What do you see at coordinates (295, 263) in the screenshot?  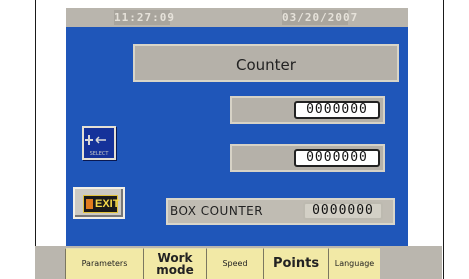 I see `tab-points: Points` at bounding box center [295, 263].